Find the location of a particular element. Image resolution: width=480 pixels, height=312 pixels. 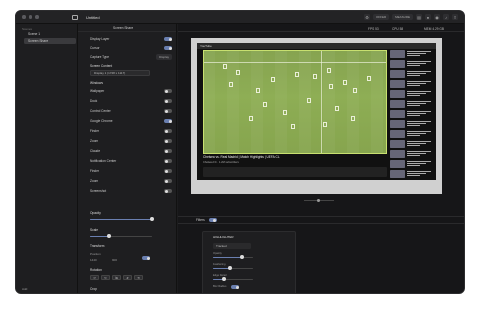

sidebar-toggle-icon is located at coordinates (75, 17).